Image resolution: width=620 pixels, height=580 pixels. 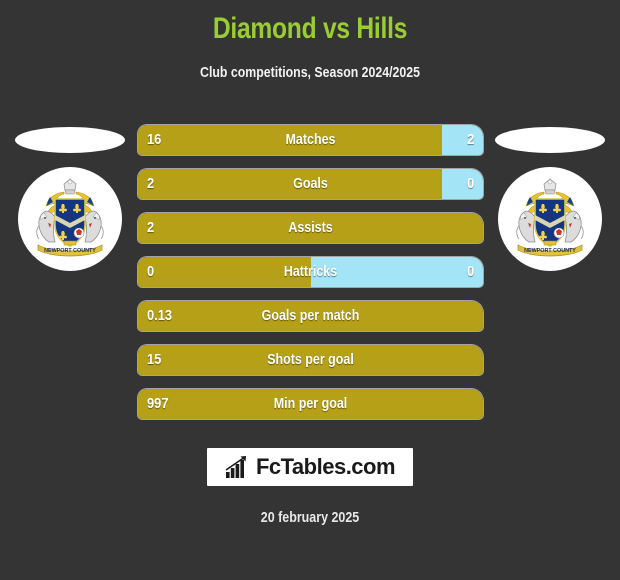 I want to click on away-team-column: NEWPORT COUNTY, so click(x=550, y=214).